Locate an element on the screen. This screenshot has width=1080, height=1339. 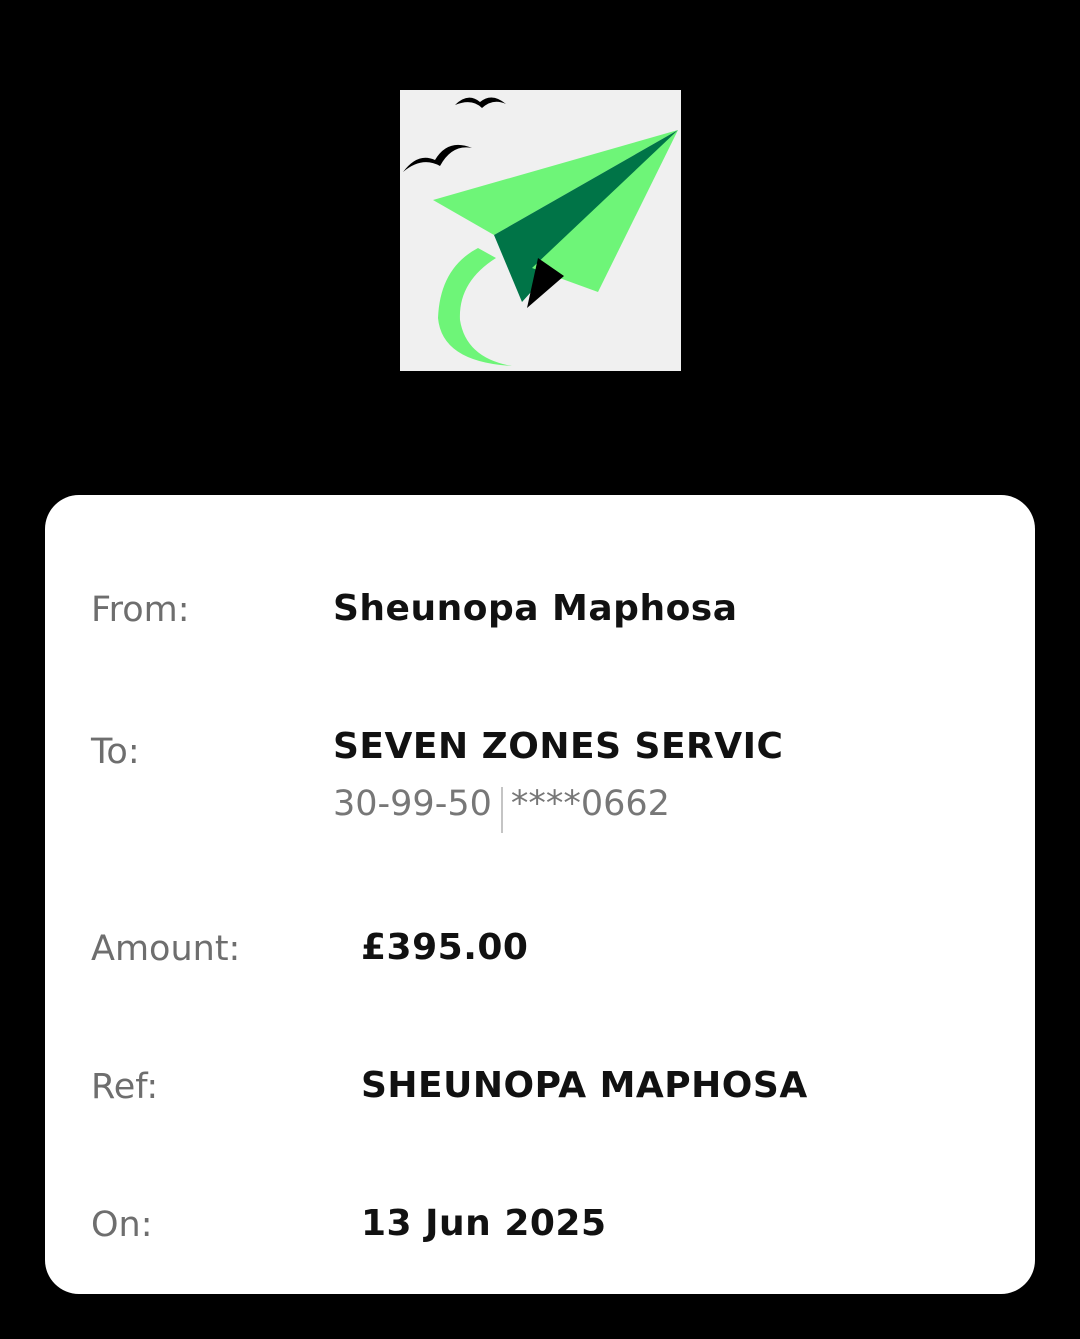
to-value: SEVEN ZONES SERVIC is located at coordinates (558, 746).